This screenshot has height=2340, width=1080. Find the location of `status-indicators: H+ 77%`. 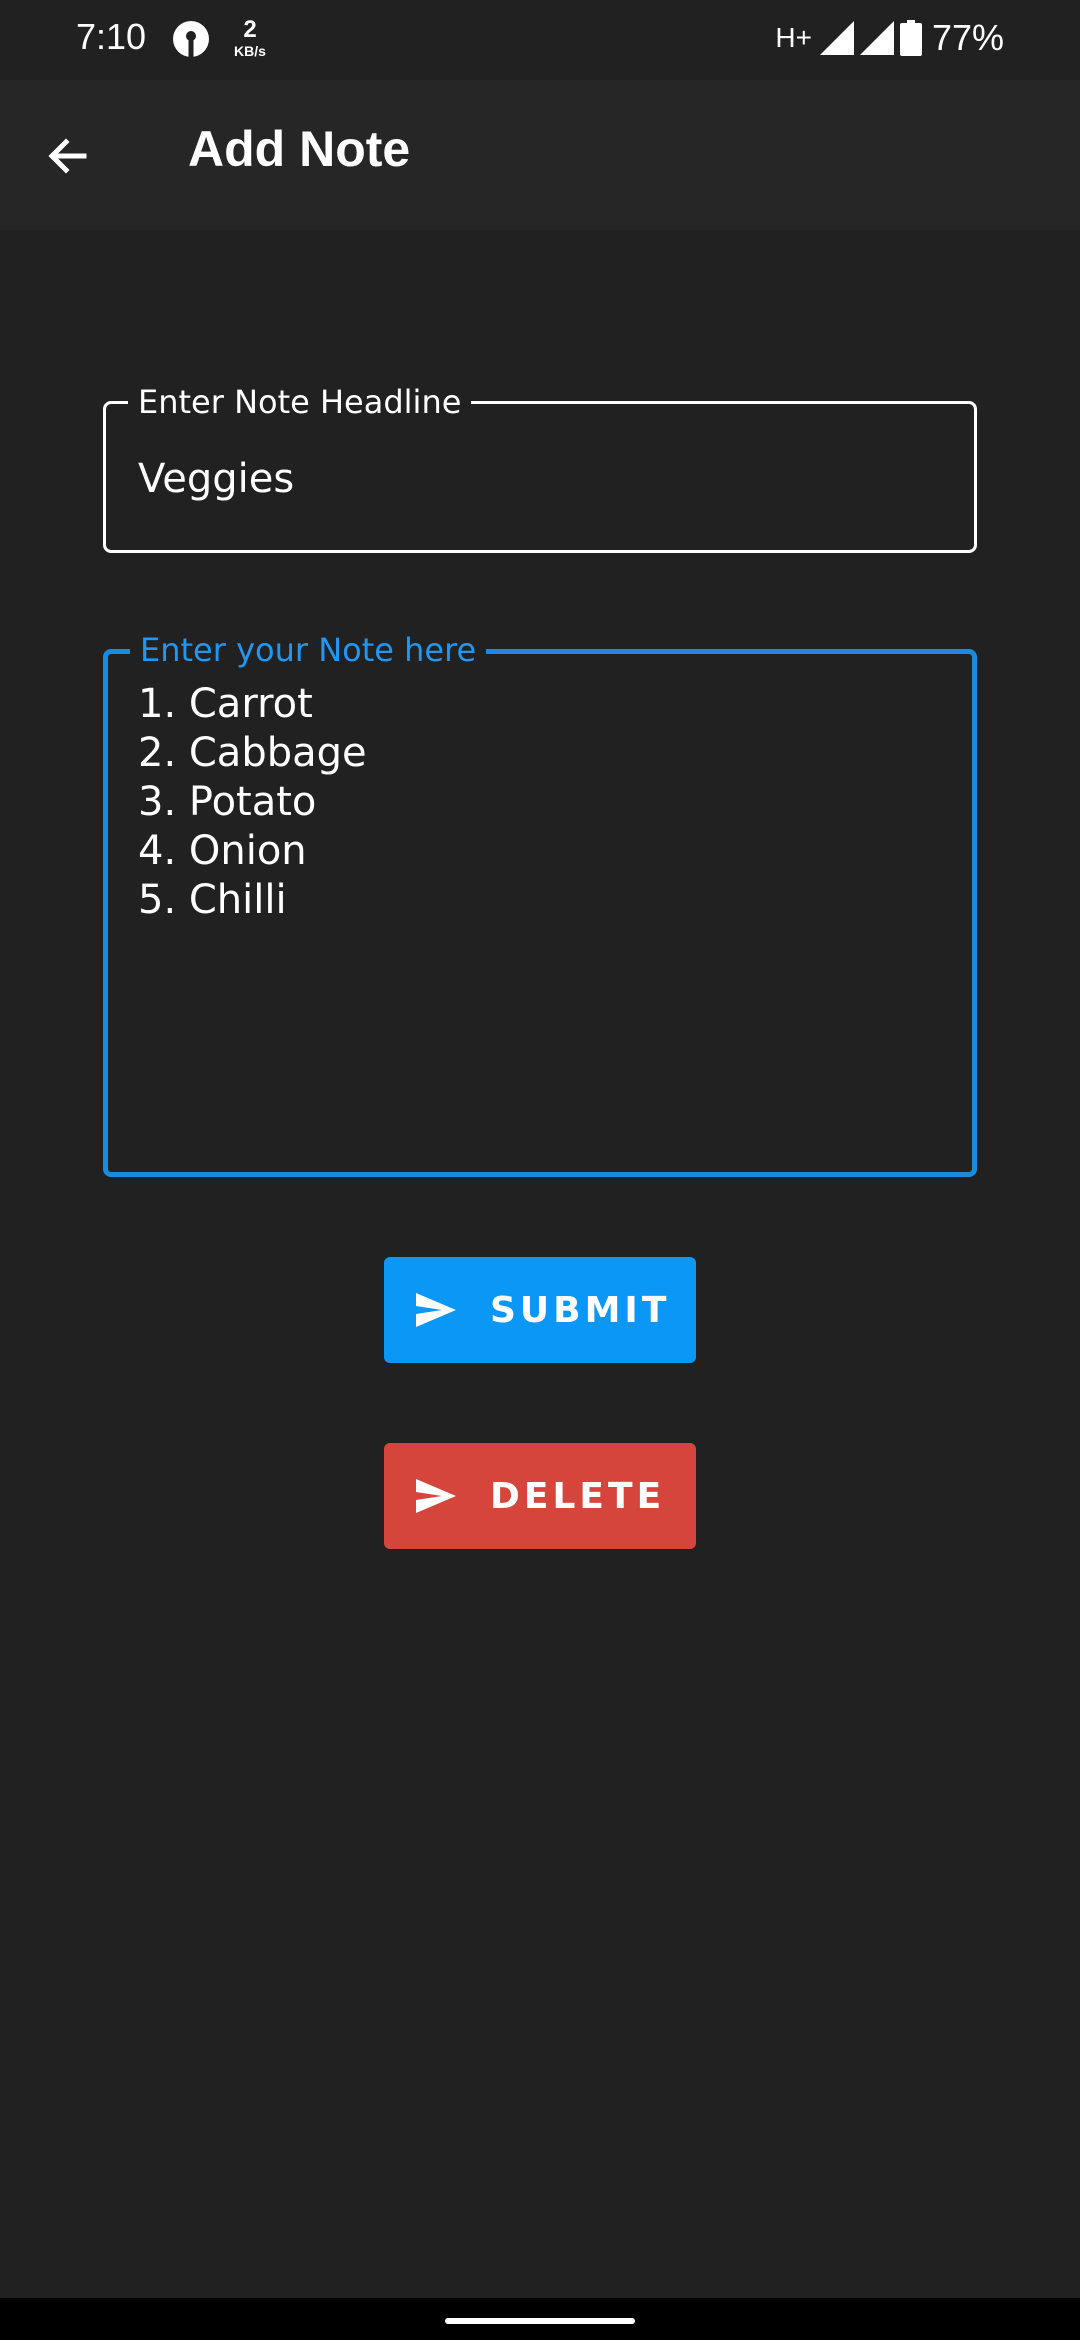

status-indicators: H+ 77% is located at coordinates (889, 38).